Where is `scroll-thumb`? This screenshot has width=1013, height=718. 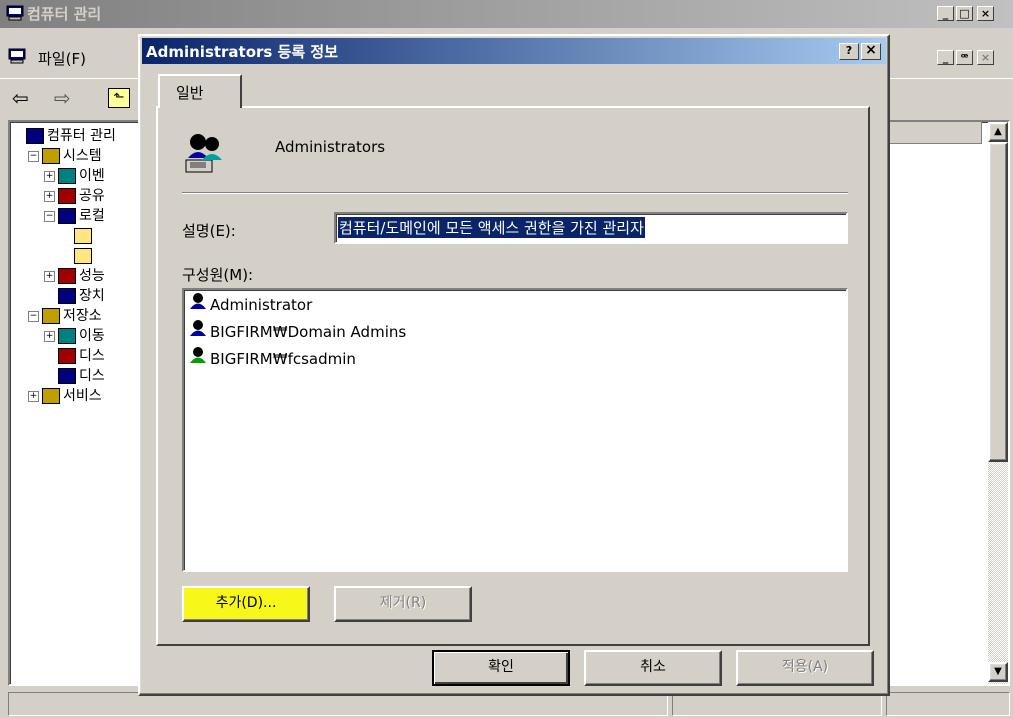
scroll-thumb is located at coordinates (998, 302).